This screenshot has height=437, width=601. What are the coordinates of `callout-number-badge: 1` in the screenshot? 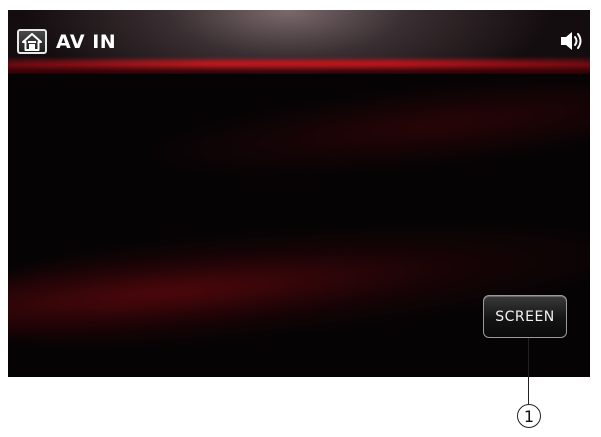 It's located at (529, 416).